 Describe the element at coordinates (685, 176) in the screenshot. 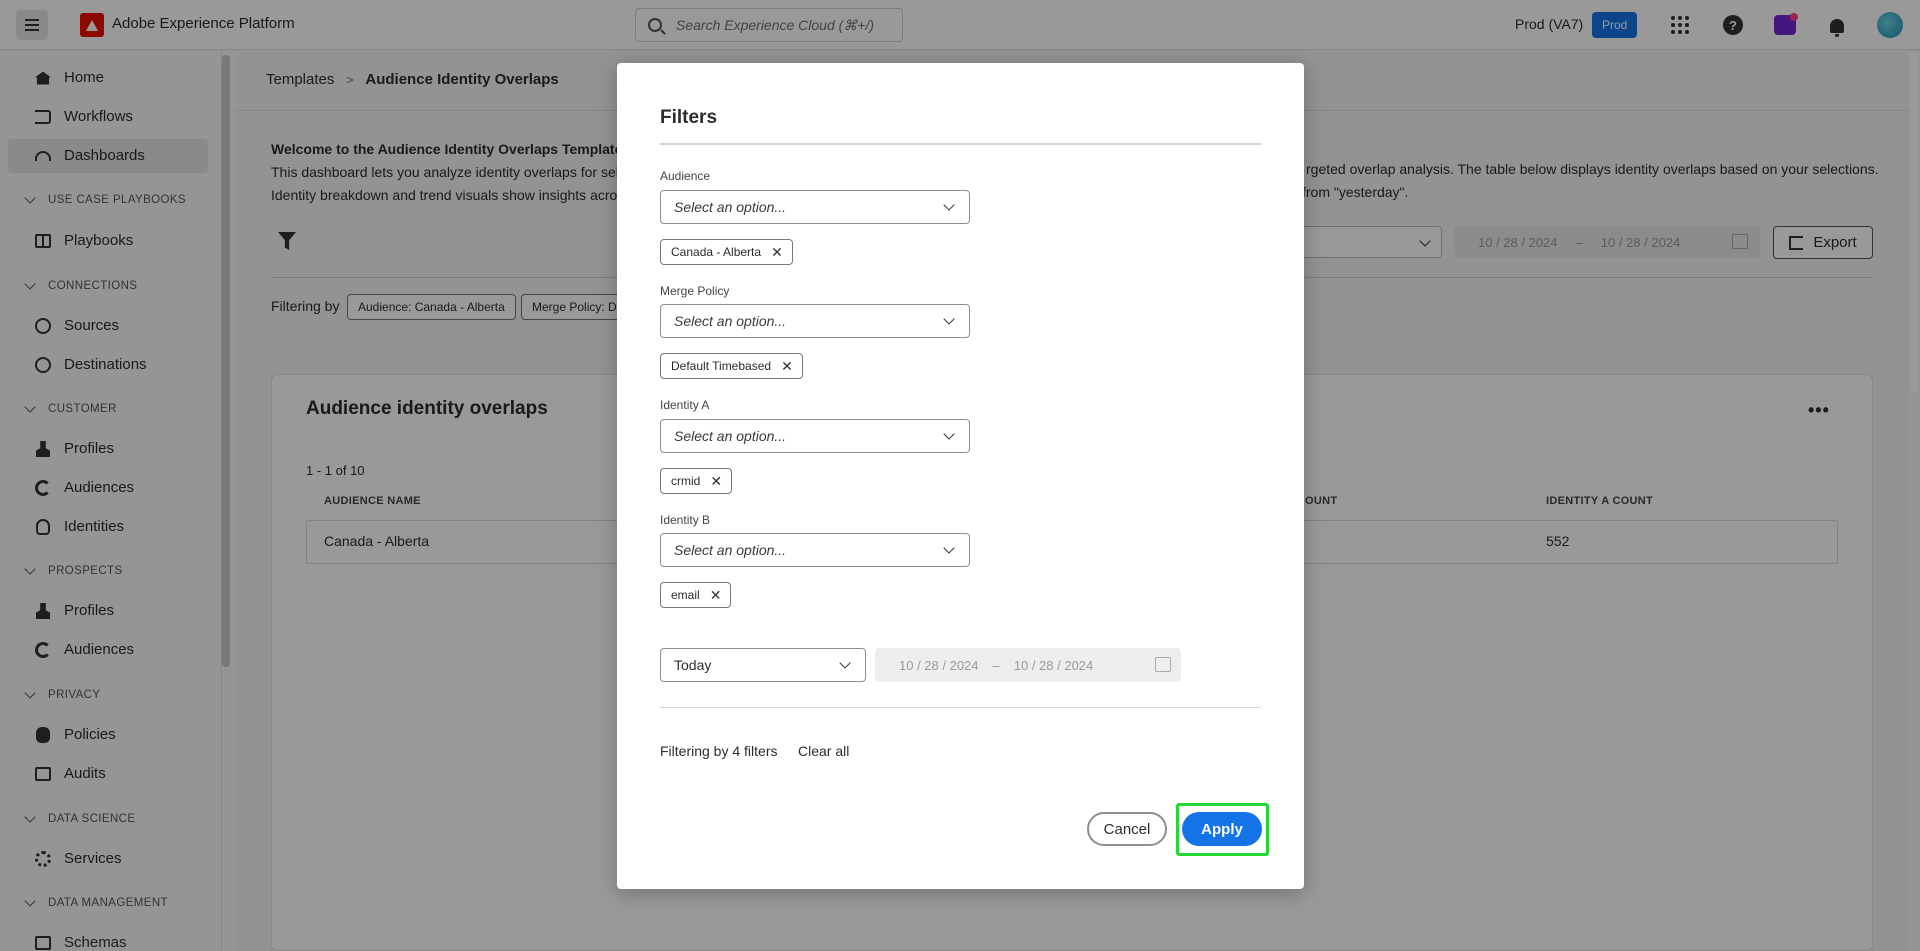

I see `audience-label: Audience` at that location.